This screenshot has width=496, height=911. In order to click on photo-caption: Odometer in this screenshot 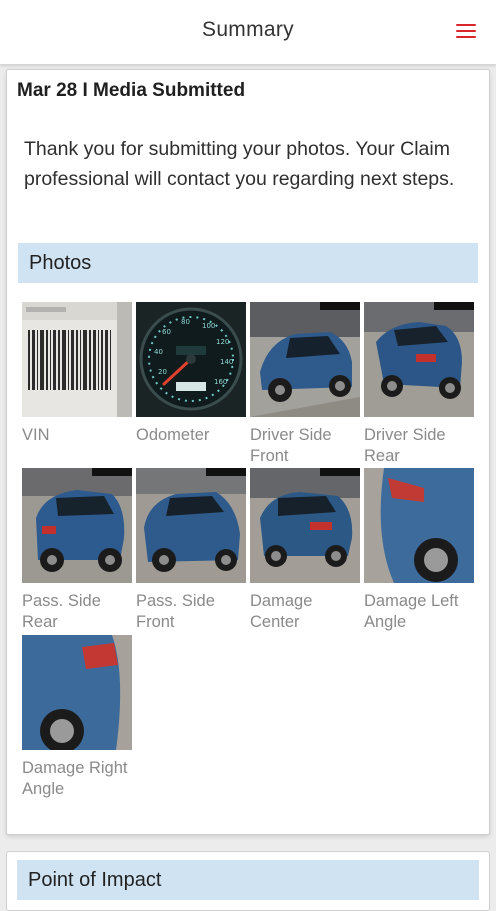, I will do `click(173, 435)`.